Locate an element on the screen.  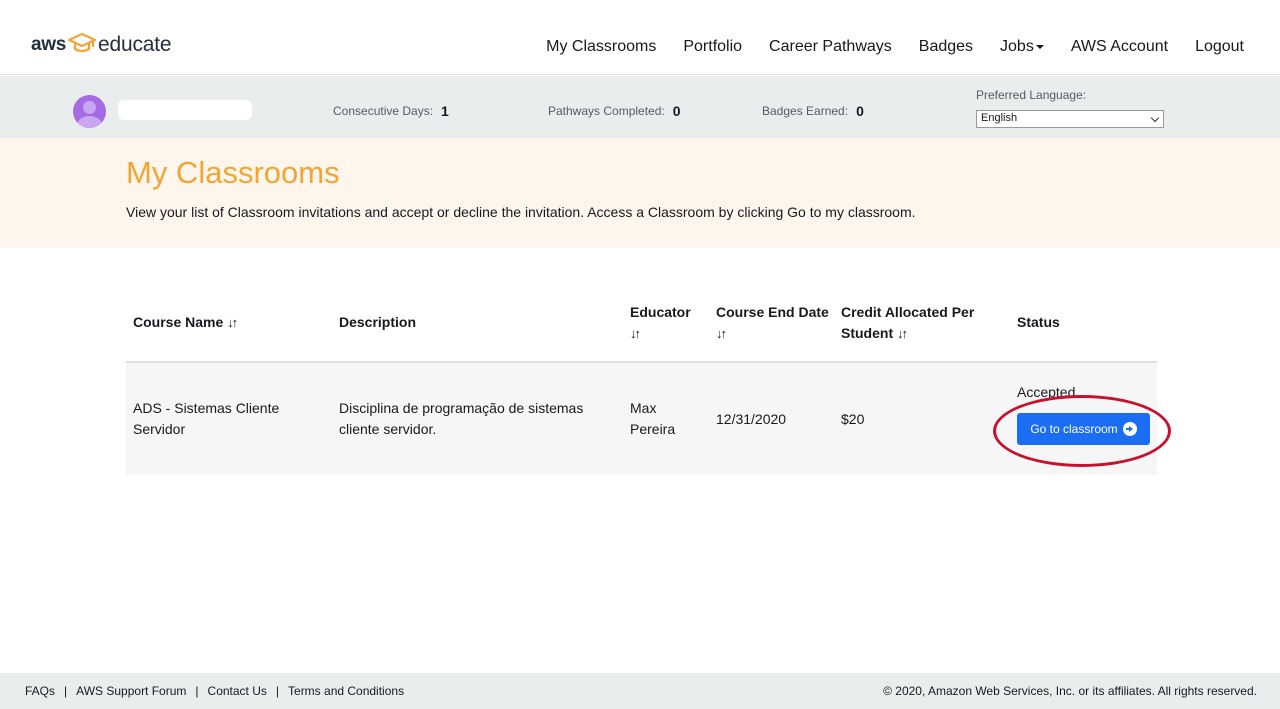
footer-link-faqs: FAQs is located at coordinates (40, 691).